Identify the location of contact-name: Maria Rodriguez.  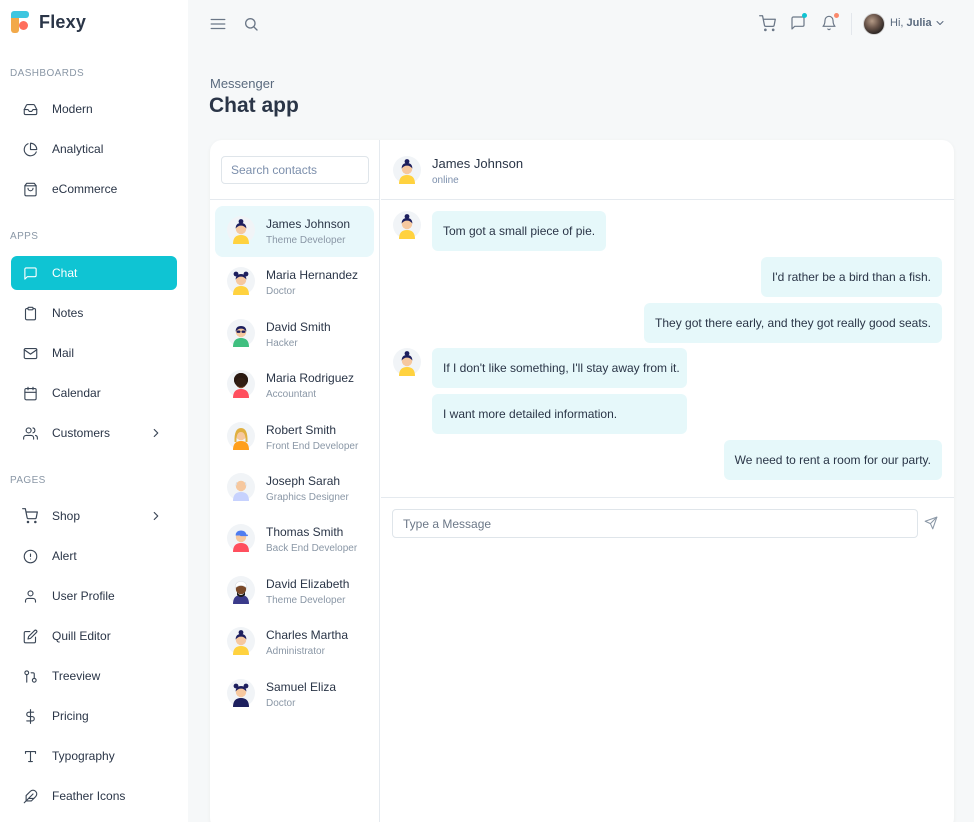
(310, 378).